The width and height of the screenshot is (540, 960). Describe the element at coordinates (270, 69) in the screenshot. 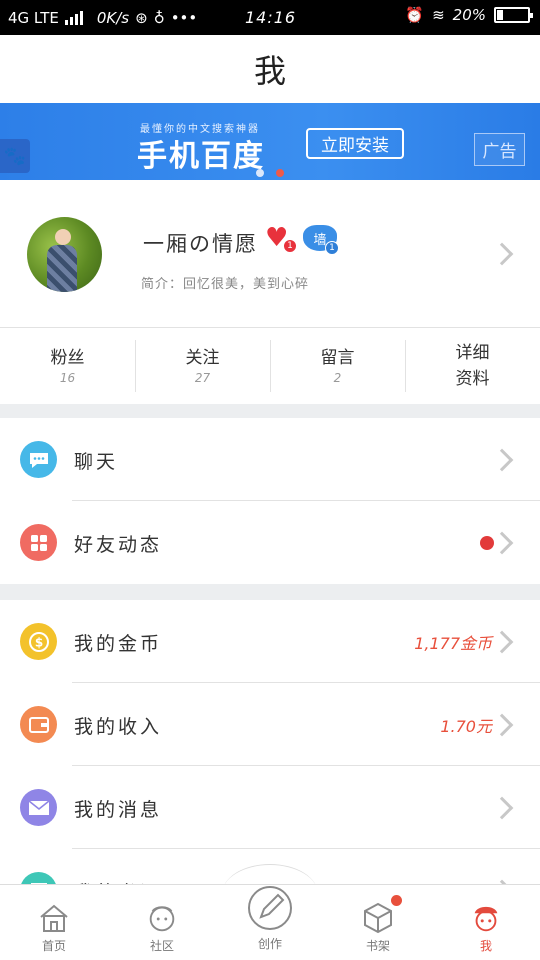

I see `page-title: 我` at that location.